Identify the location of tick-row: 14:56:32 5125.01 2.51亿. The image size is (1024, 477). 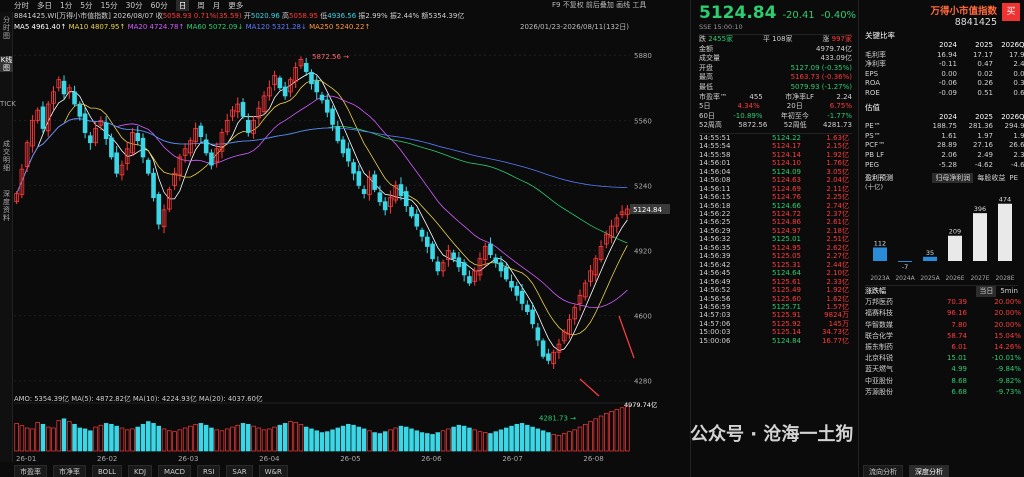
(774, 239).